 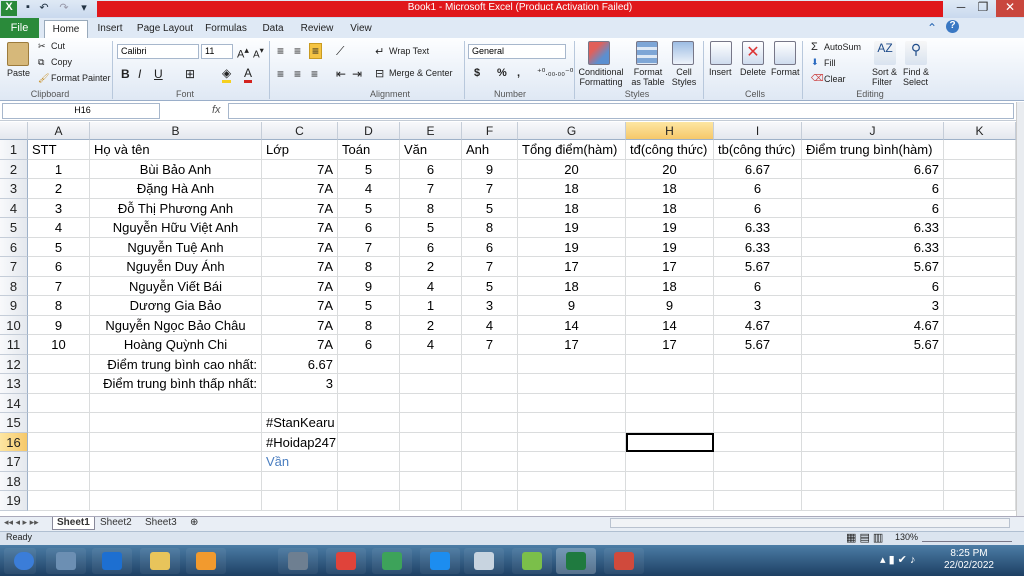 What do you see at coordinates (14, 403) in the screenshot?
I see `row-header-14: 14` at bounding box center [14, 403].